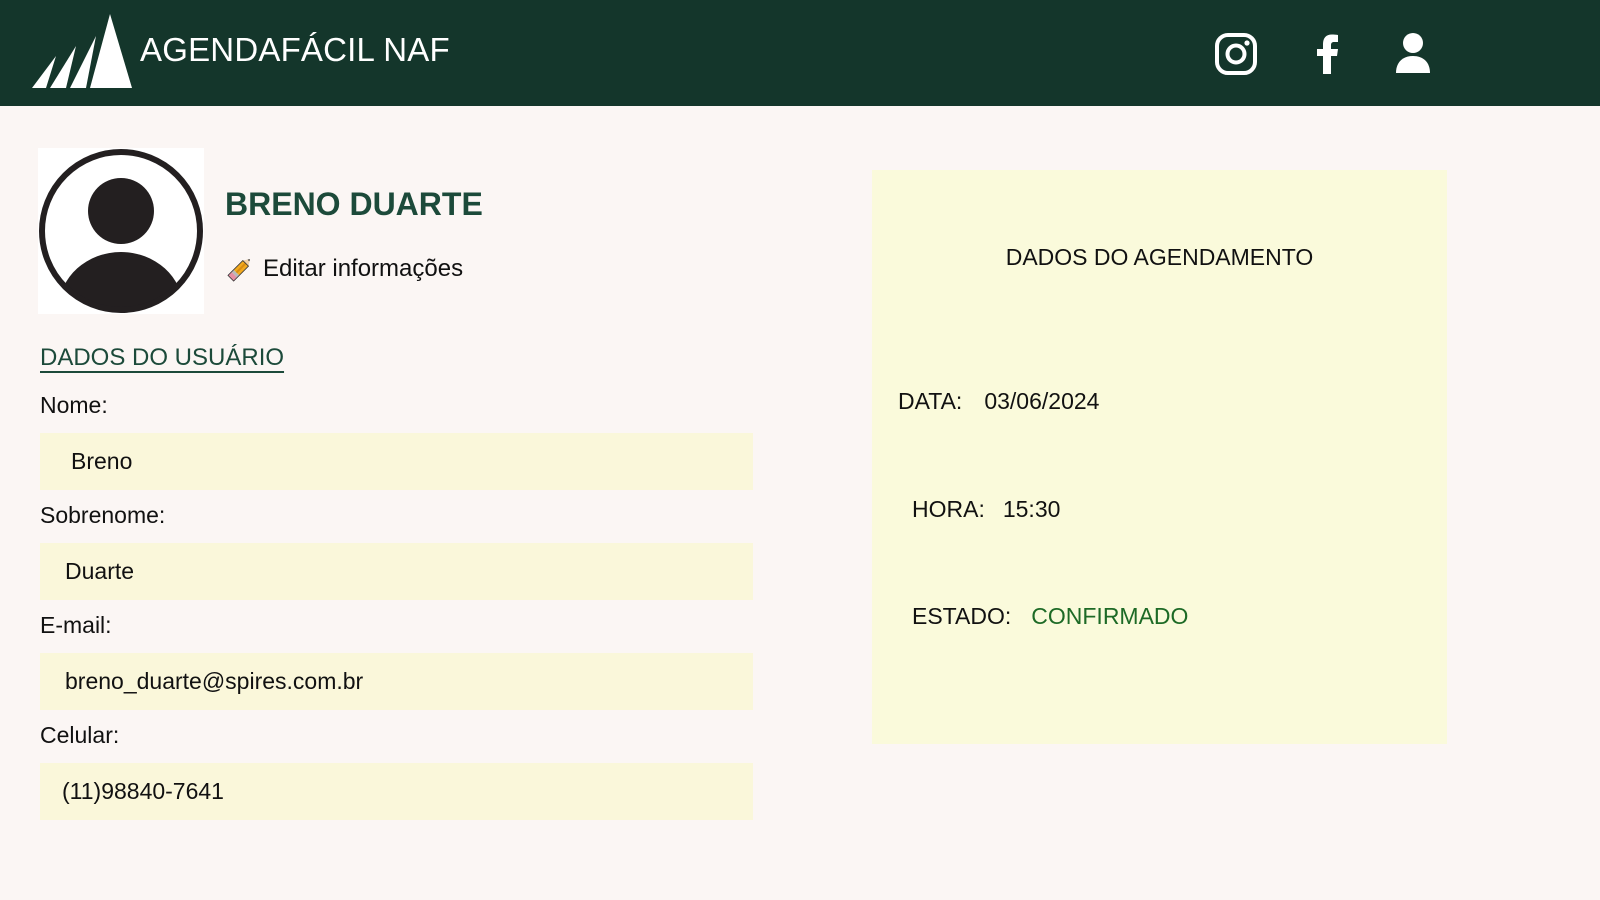 The width and height of the screenshot is (1600, 900). I want to click on appointment-title: DADOS DO AGENDAMENTO, so click(1159, 257).